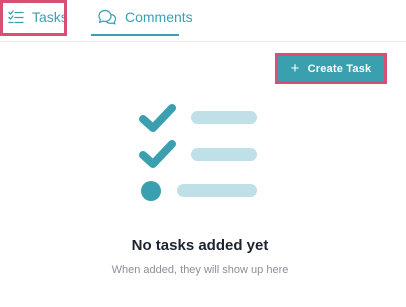 This screenshot has height=307, width=406. I want to click on empty-state-title: No tasks added yet, so click(200, 245).